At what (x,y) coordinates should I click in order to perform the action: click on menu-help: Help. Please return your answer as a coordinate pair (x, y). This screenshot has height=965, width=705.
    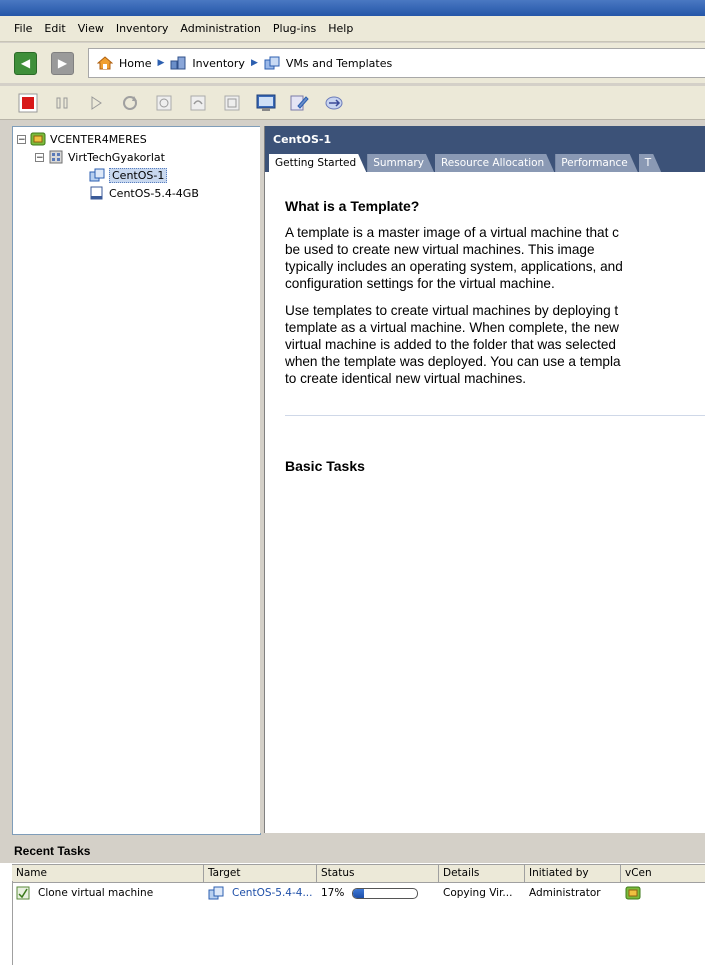
    Looking at the image, I should click on (340, 28).